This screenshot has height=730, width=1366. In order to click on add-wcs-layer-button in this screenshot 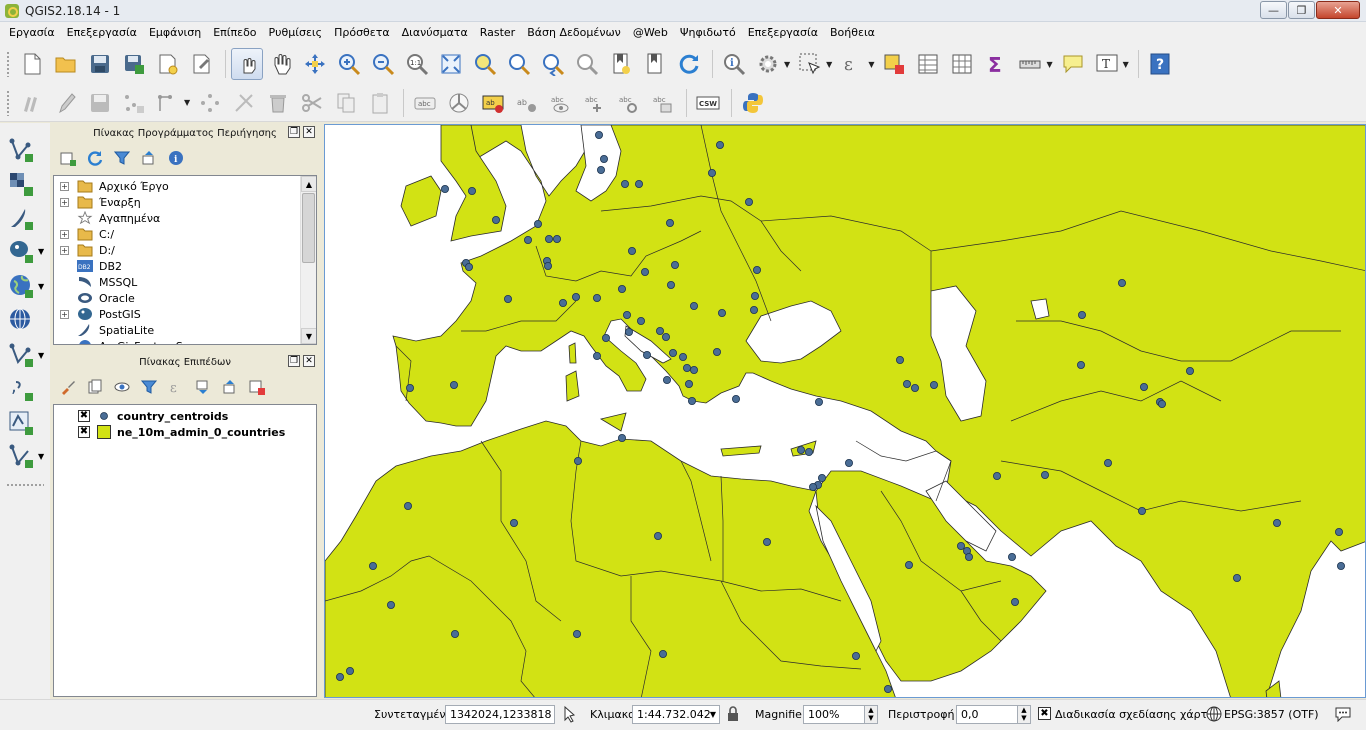, I will do `click(21, 320)`.